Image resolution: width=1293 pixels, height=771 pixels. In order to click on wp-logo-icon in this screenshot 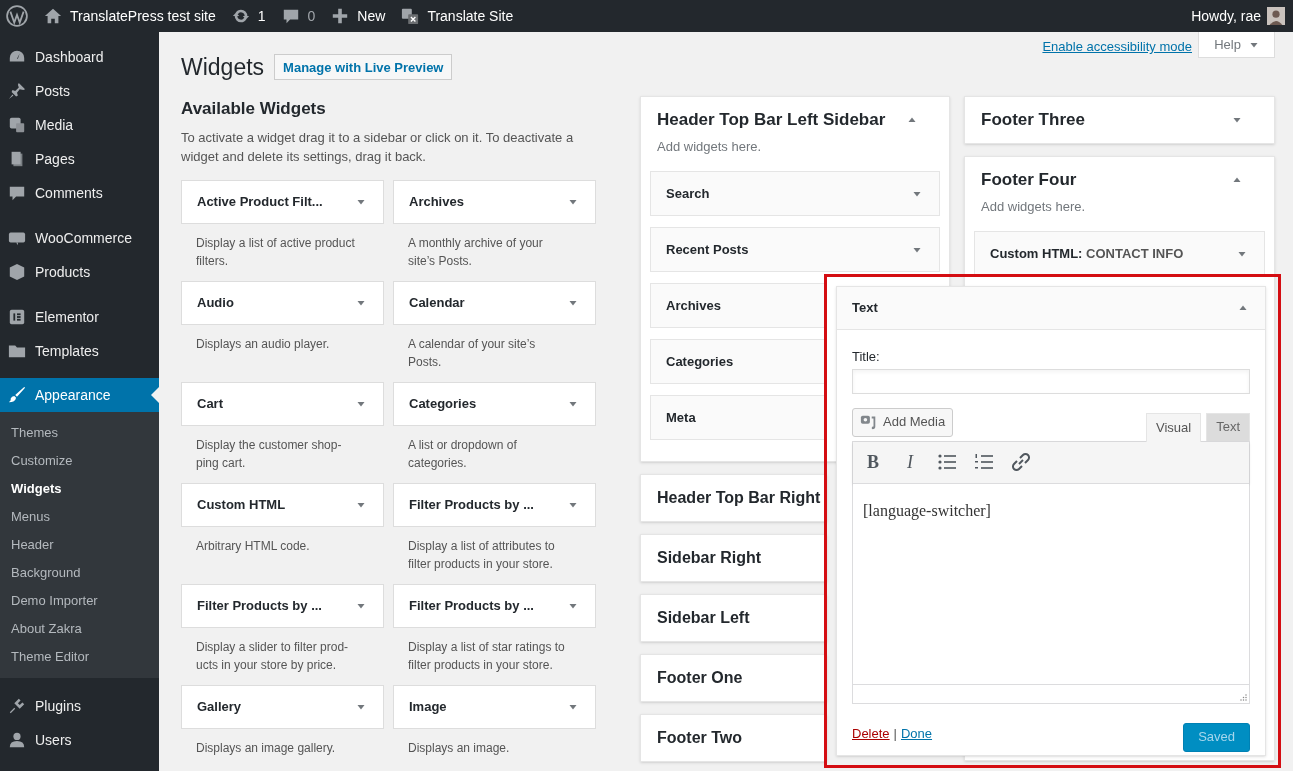, I will do `click(17, 16)`.